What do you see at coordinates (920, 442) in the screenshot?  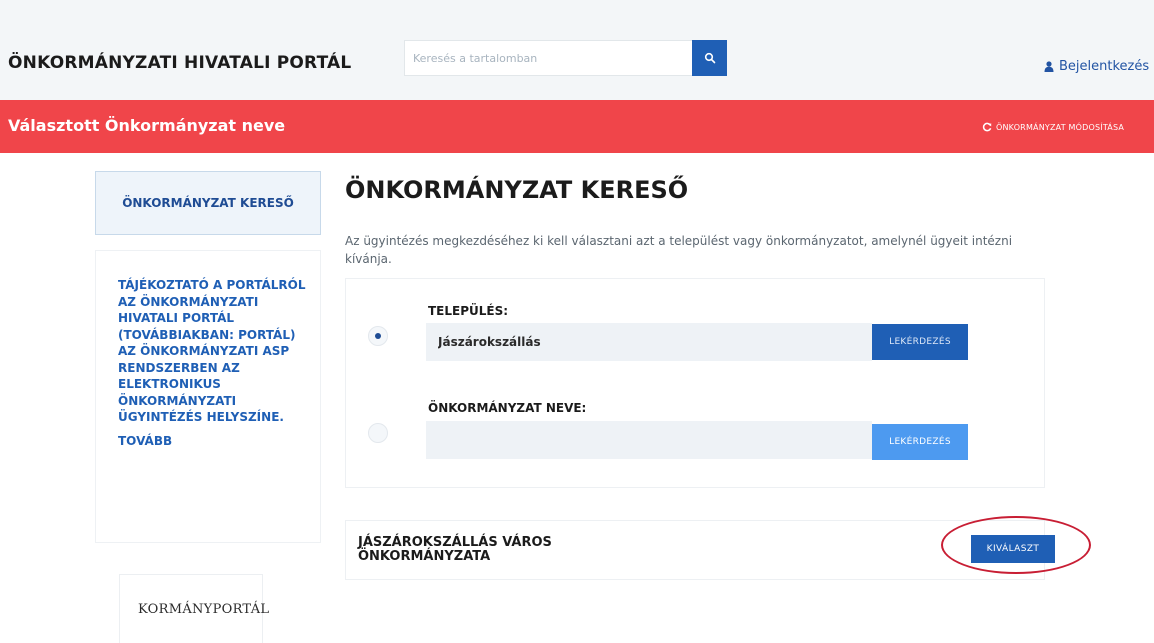 I see `municipality-name-query-button: LEKÉRDEZÉS` at bounding box center [920, 442].